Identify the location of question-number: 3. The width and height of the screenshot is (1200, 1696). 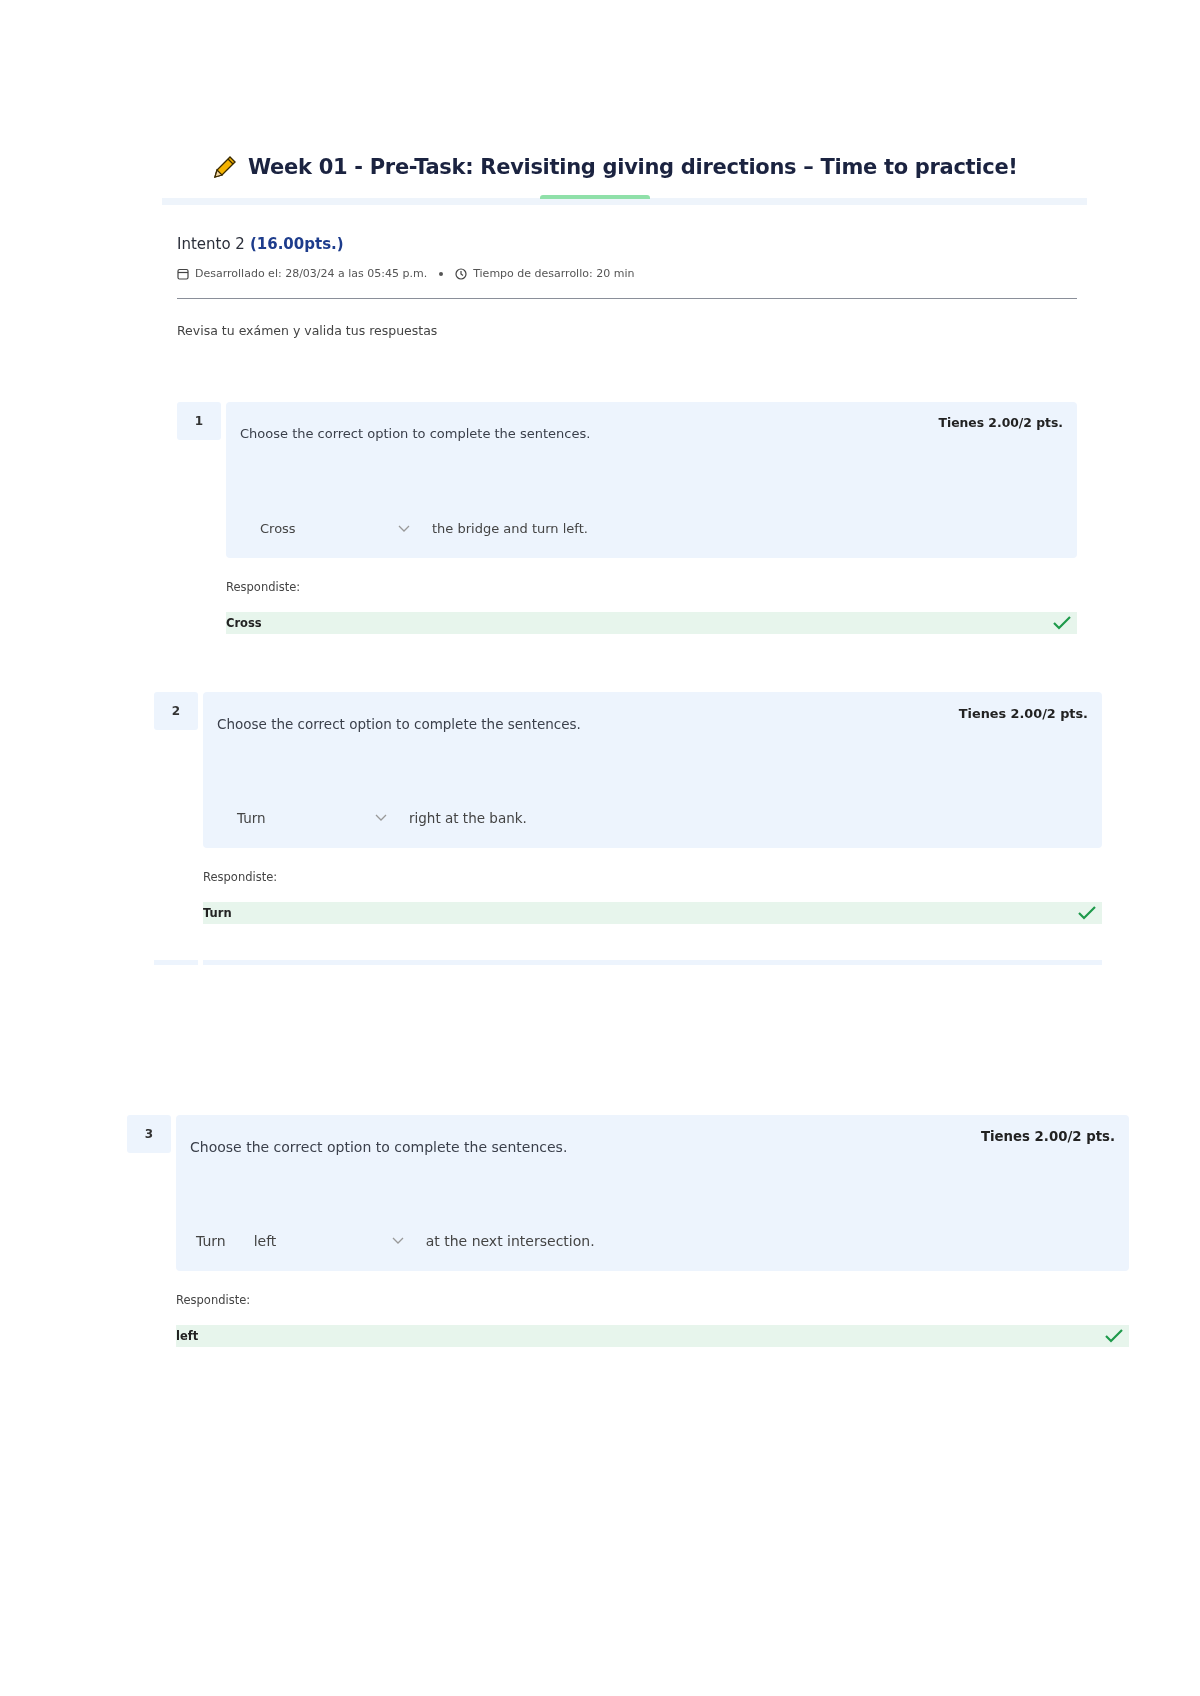
(149, 1134).